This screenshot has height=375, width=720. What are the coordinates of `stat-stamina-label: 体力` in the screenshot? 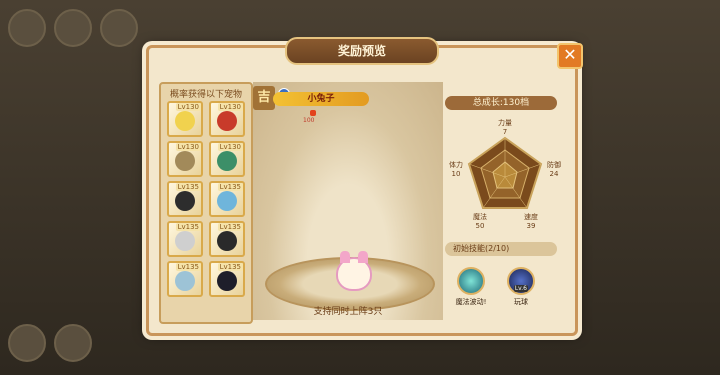 It's located at (456, 165).